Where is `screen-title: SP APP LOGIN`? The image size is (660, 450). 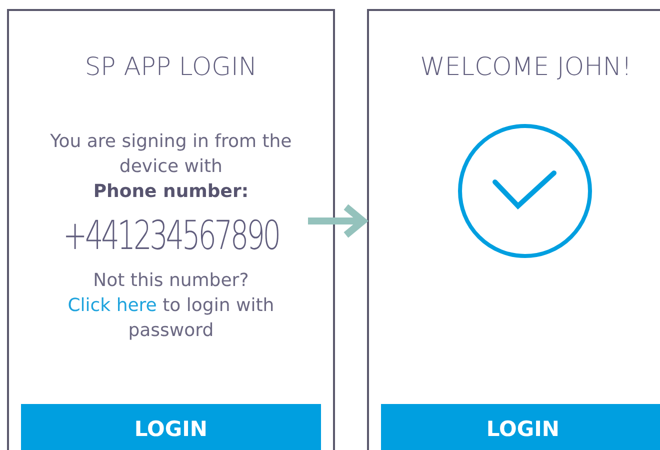
screen-title: SP APP LOGIN is located at coordinates (171, 67).